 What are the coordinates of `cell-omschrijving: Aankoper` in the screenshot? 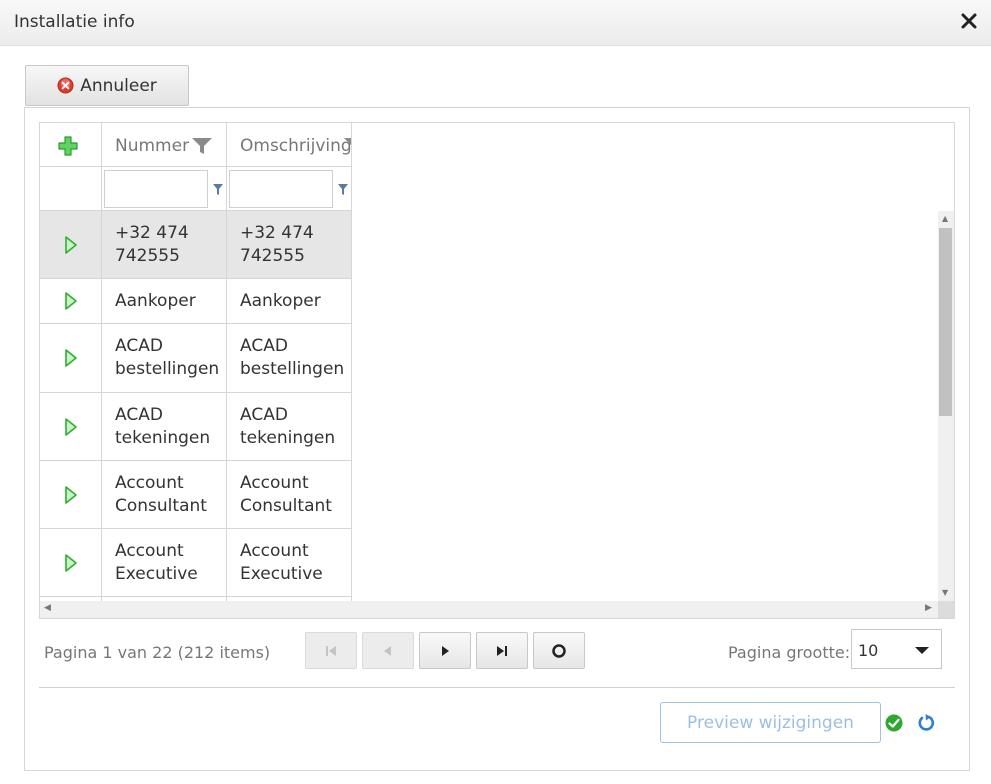 It's located at (289, 301).